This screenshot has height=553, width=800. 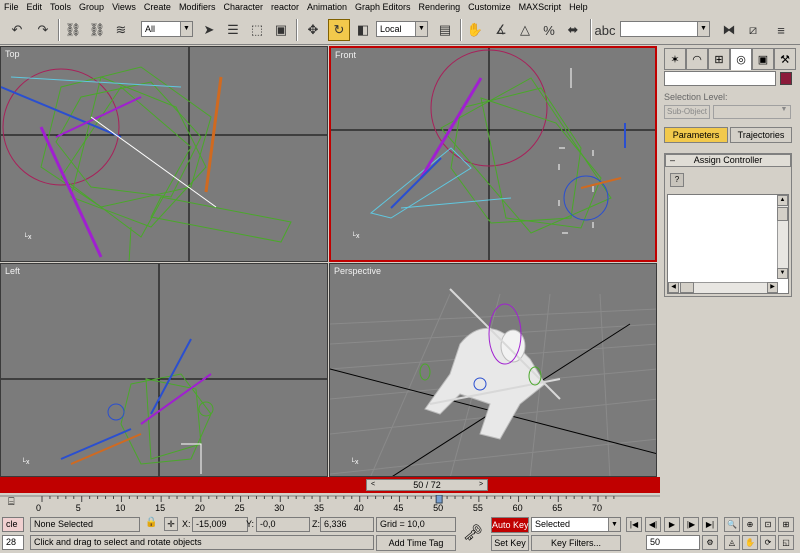 What do you see at coordinates (696, 135) in the screenshot?
I see `parameters-button: Parameters` at bounding box center [696, 135].